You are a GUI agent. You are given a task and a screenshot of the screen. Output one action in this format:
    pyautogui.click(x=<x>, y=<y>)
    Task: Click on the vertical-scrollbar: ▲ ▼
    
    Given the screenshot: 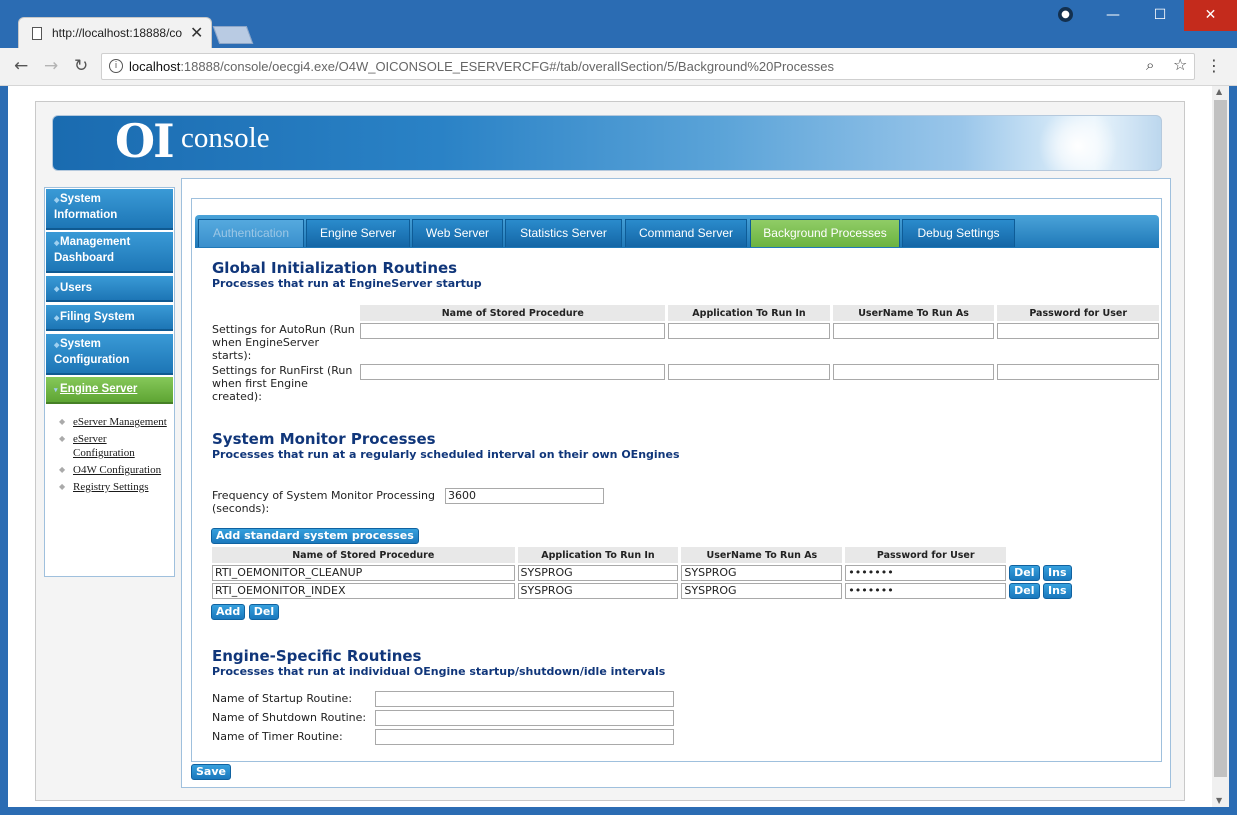 What is the action you would take?
    pyautogui.click(x=1220, y=446)
    